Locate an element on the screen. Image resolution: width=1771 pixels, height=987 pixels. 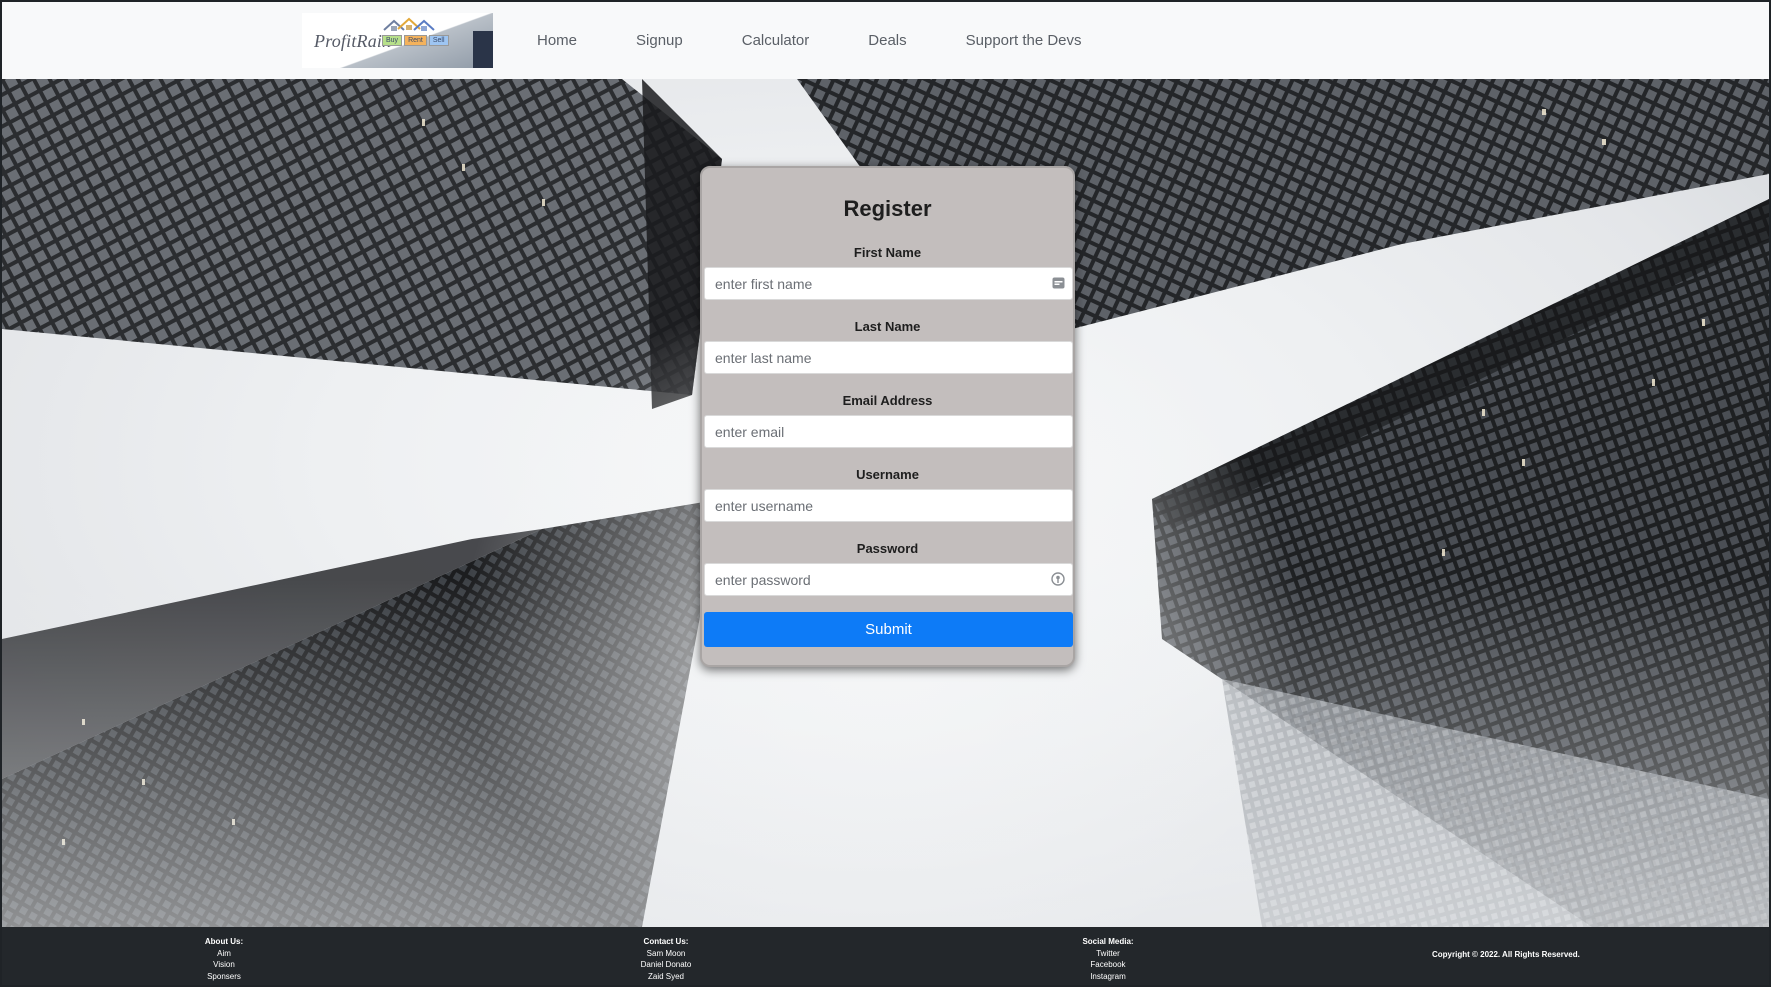
copyright-text: Copyright © 2022. All Rights Reserved. is located at coordinates (1506, 954).